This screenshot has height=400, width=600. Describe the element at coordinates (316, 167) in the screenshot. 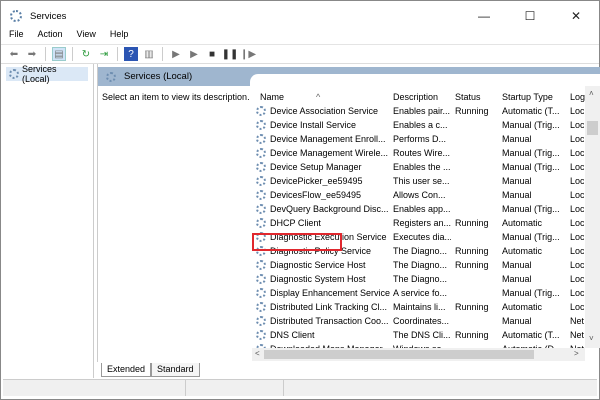

I see `service-name: Device Setup Manager` at that location.